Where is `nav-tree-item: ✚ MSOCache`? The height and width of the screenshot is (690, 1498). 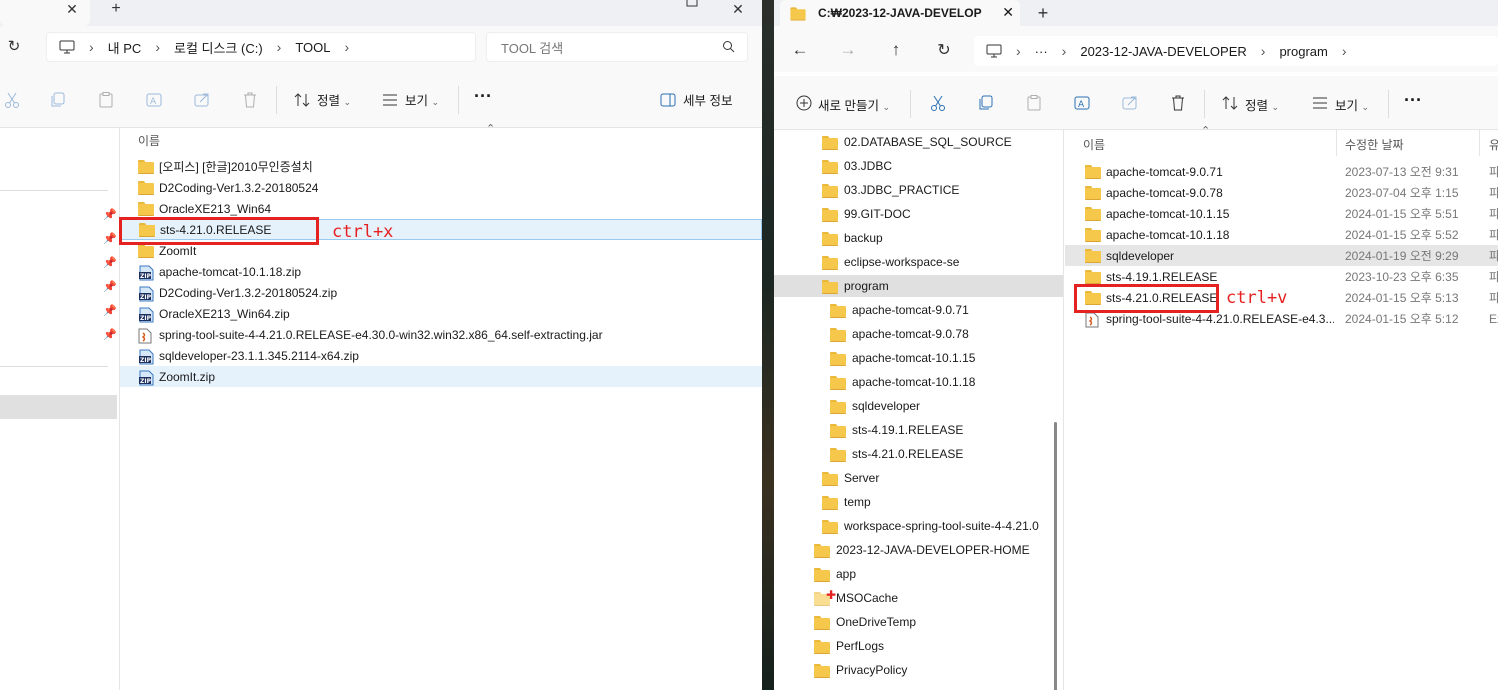 nav-tree-item: ✚ MSOCache is located at coordinates (918, 598).